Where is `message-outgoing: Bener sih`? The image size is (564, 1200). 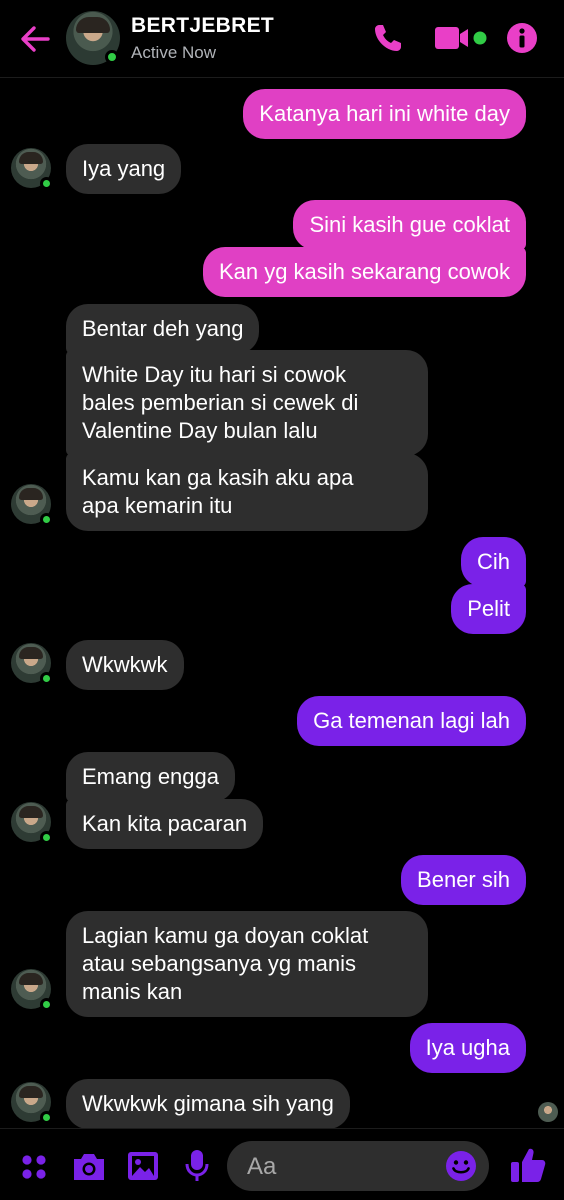
message-outgoing: Bener sih is located at coordinates (463, 880).